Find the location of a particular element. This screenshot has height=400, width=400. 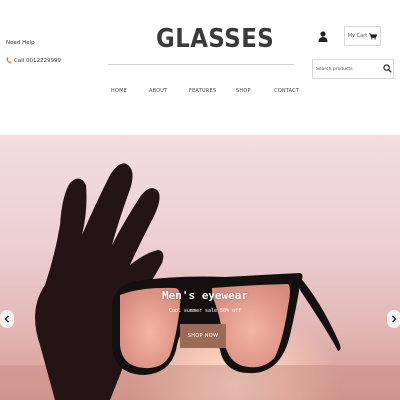

search-box is located at coordinates (353, 69).